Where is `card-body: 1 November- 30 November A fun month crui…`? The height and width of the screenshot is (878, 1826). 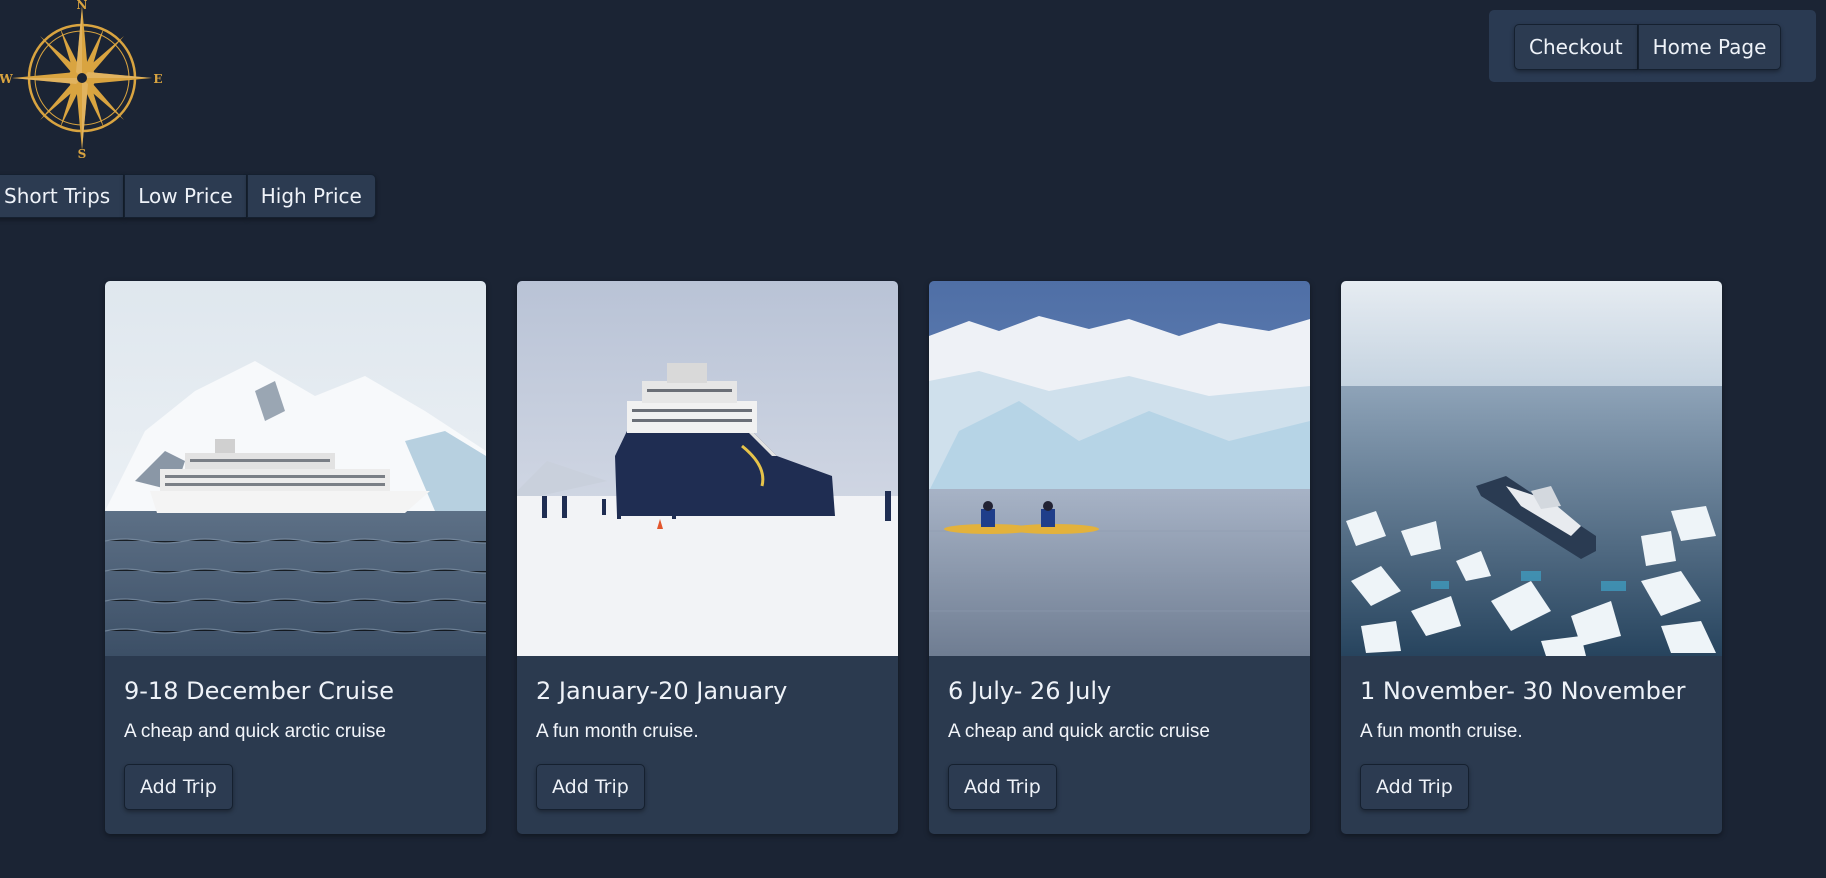 card-body: 1 November- 30 November A fun month crui… is located at coordinates (1531, 743).